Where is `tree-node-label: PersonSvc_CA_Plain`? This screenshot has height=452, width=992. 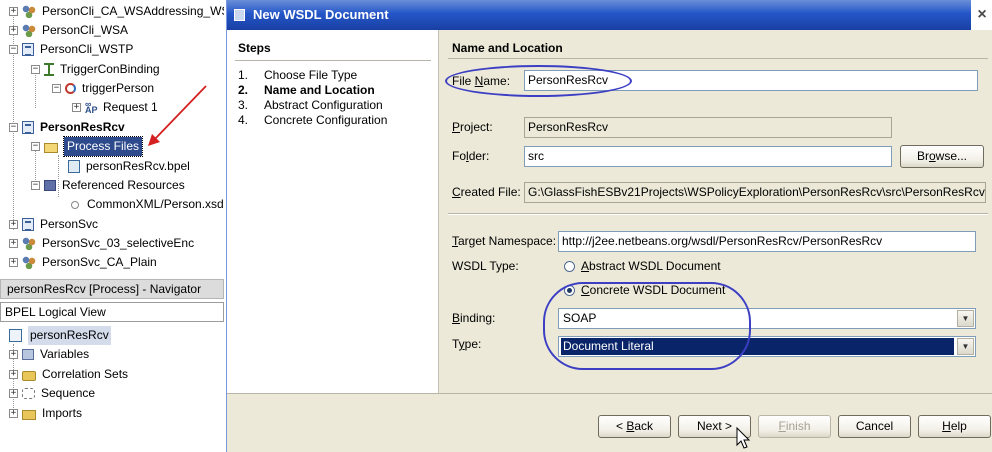 tree-node-label: PersonSvc_CA_Plain is located at coordinates (99, 262).